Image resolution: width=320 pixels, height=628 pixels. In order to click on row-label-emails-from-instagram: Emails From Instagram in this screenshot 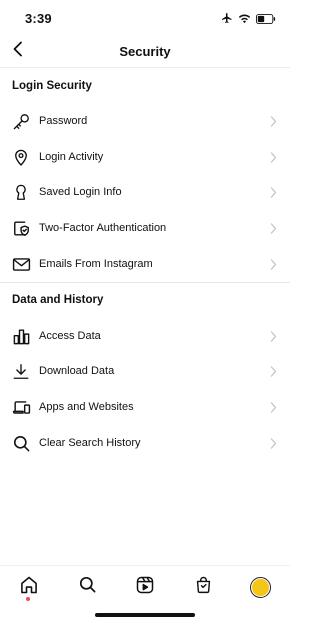, I will do `click(96, 264)`.